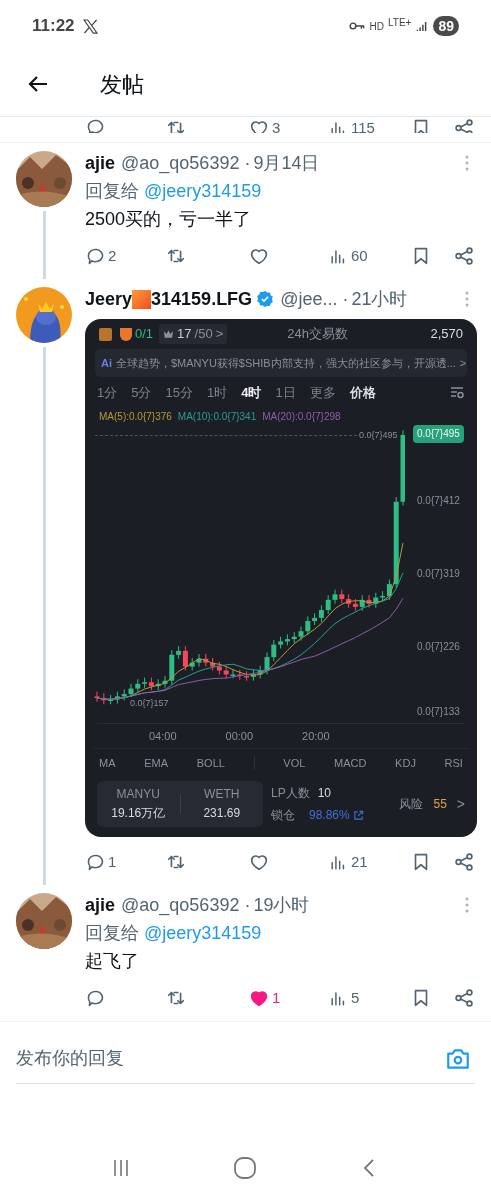  I want to click on lp-value: 10, so click(324, 793).